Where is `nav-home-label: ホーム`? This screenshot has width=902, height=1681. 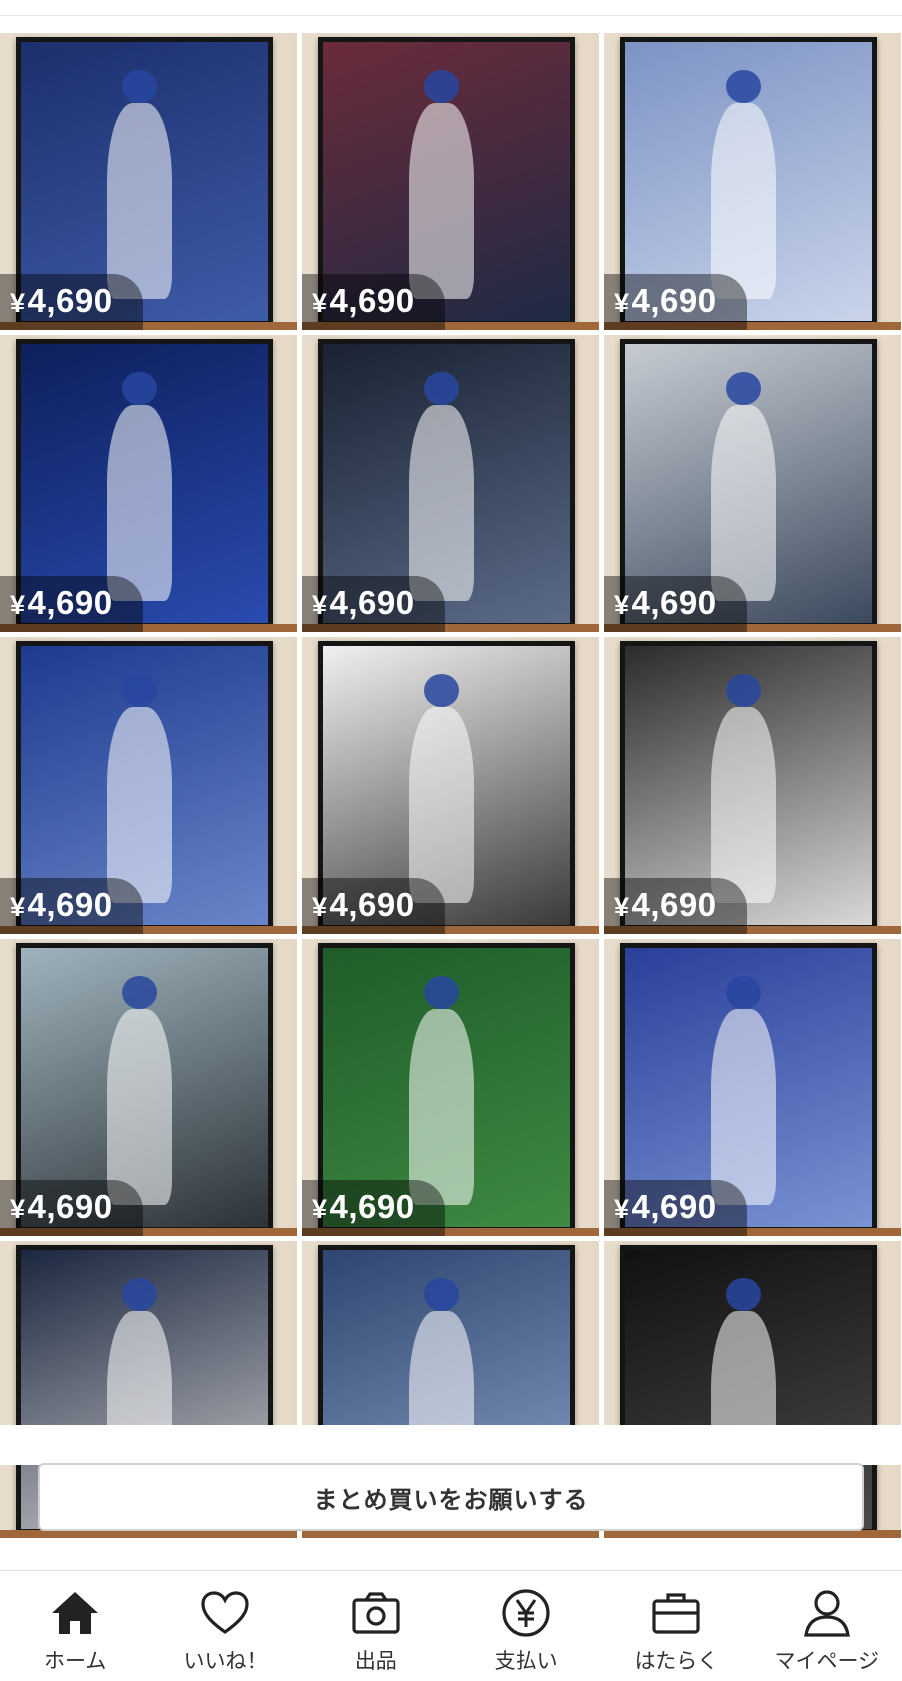 nav-home-label: ホーム is located at coordinates (75, 1661).